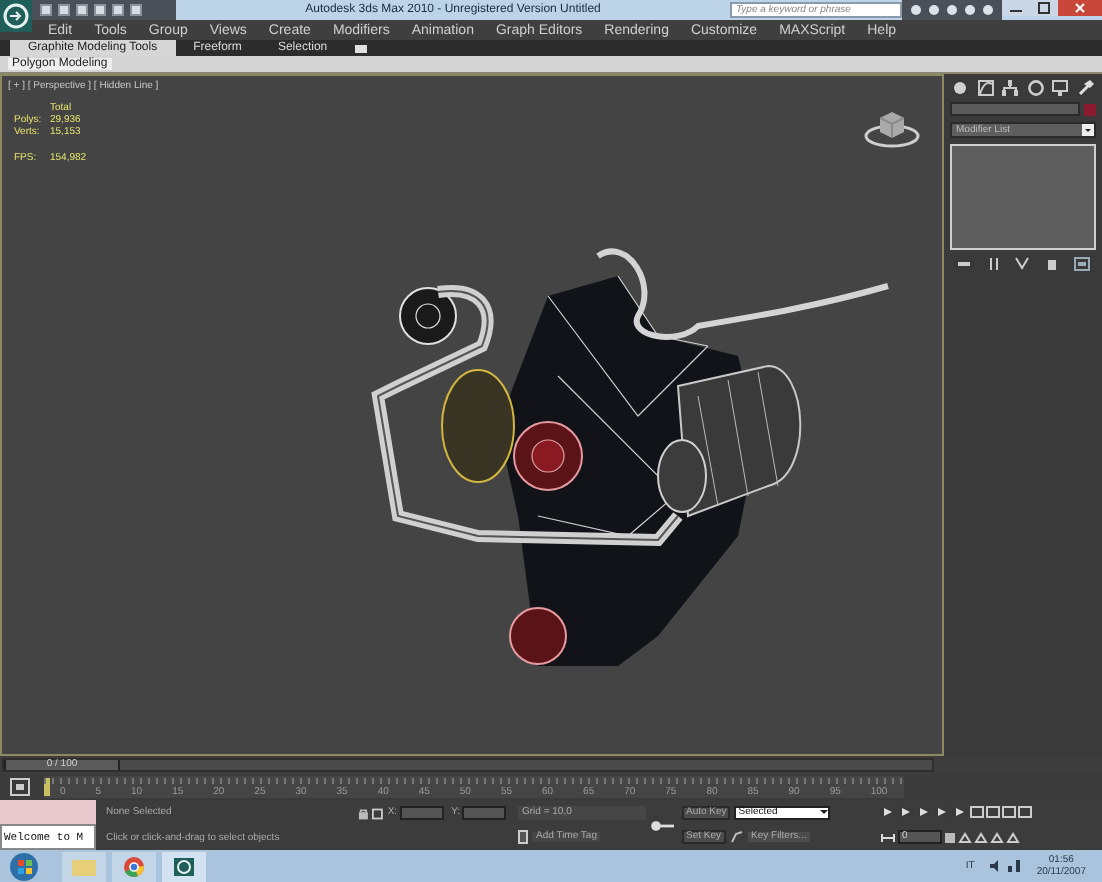  What do you see at coordinates (20, 787) in the screenshot?
I see `filter-icon` at bounding box center [20, 787].